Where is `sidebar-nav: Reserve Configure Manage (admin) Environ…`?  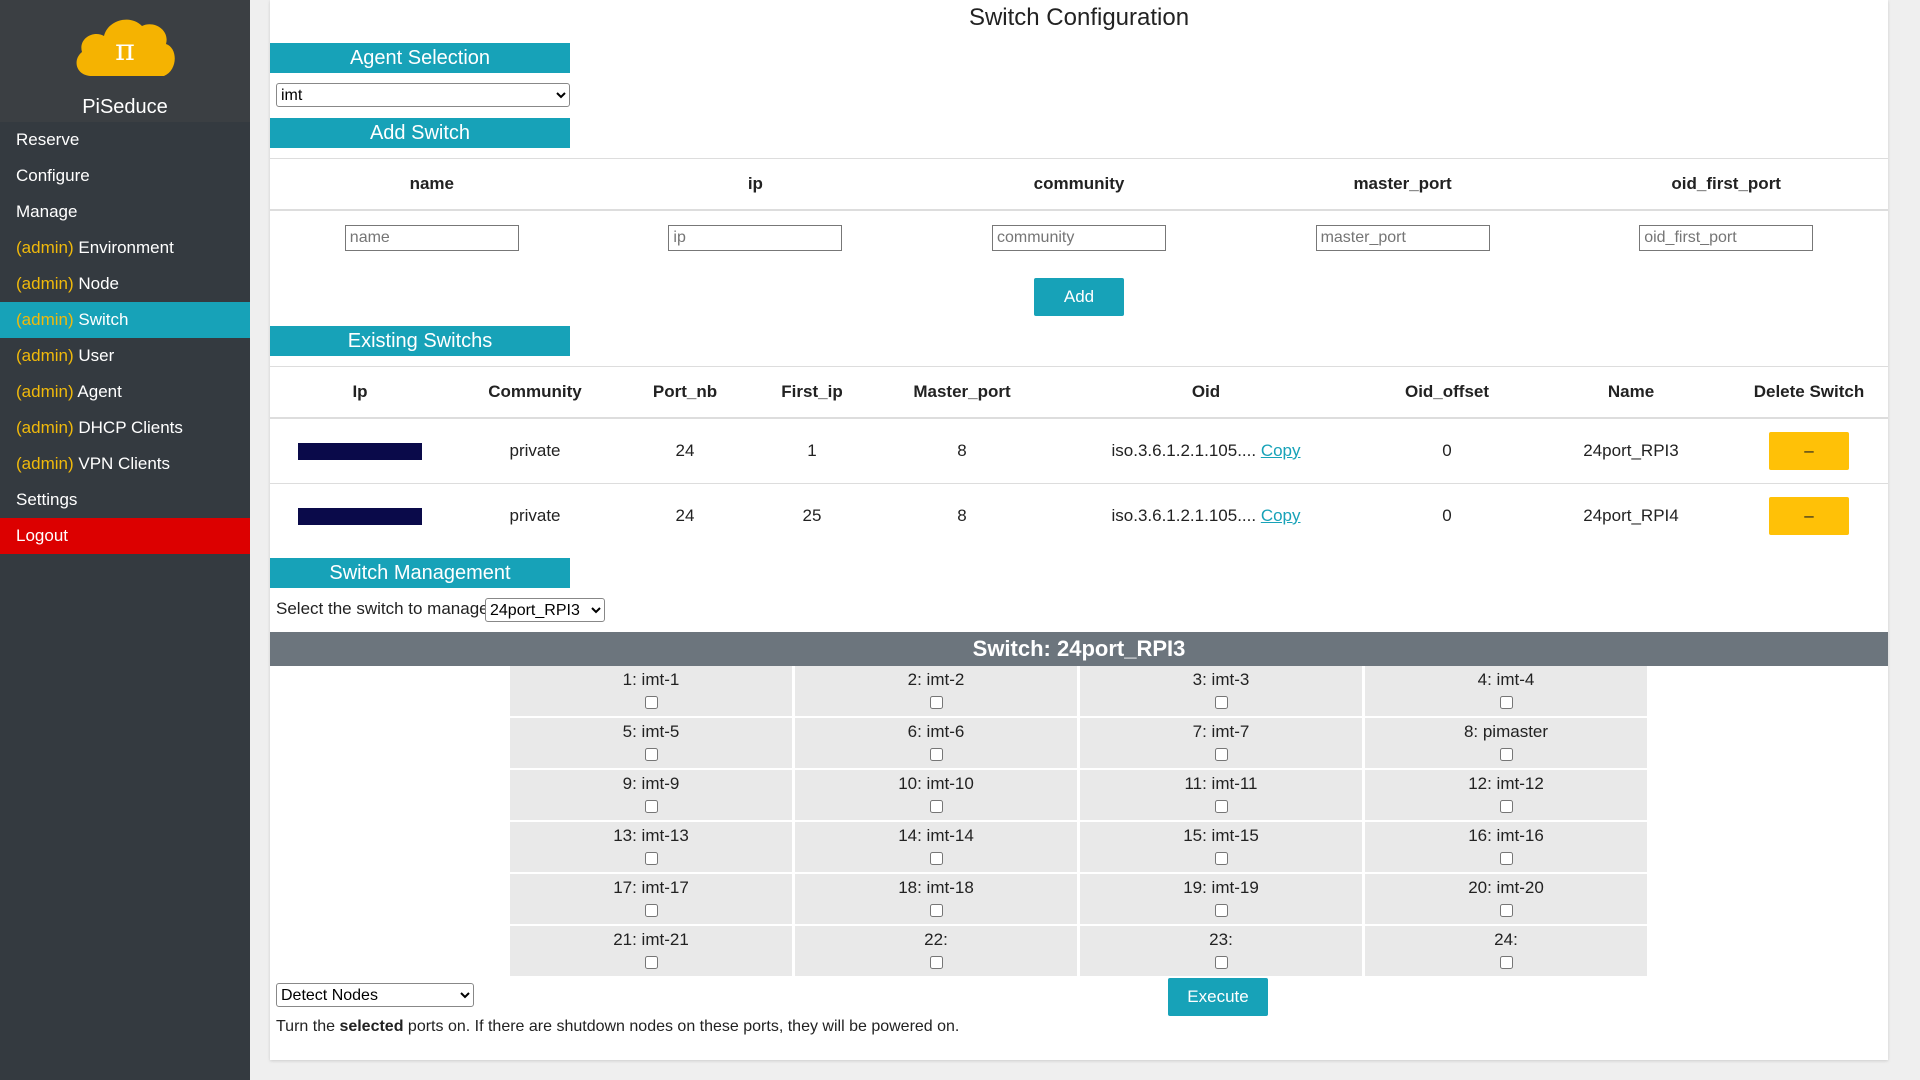
sidebar-nav: Reserve Configure Manage (admin) Environ… is located at coordinates (125, 338).